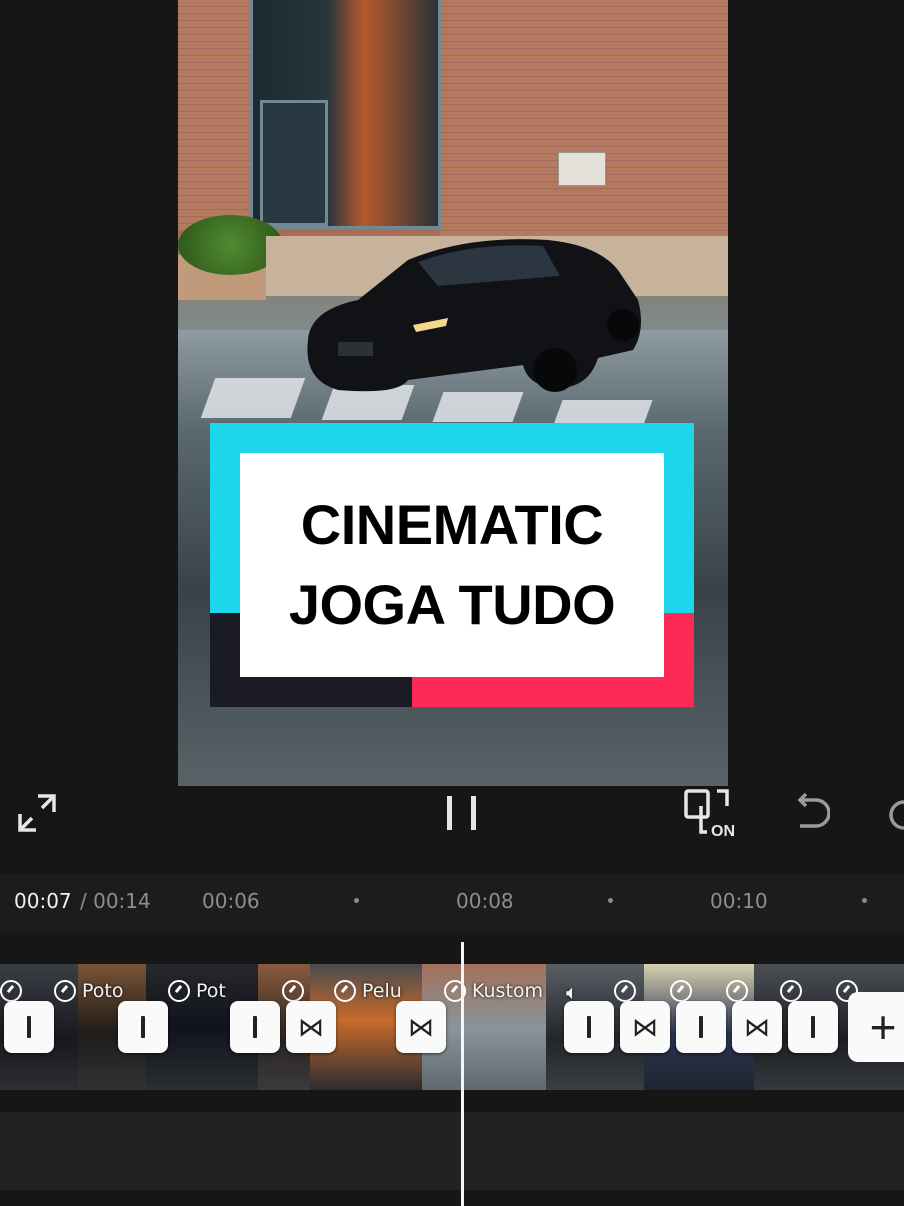  Describe the element at coordinates (231, 901) in the screenshot. I see `ruler-tick-label: 00:06` at that location.